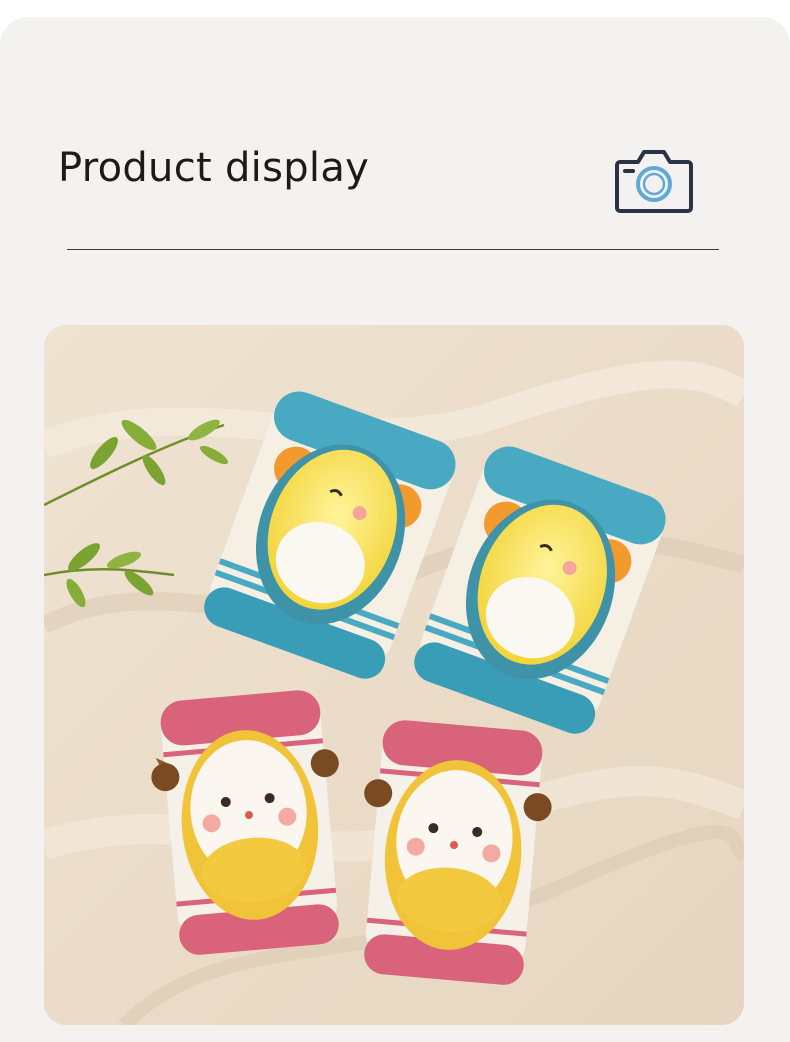 This screenshot has height=1042, width=790. Describe the element at coordinates (214, 168) in the screenshot. I see `section-title: Product display` at that location.